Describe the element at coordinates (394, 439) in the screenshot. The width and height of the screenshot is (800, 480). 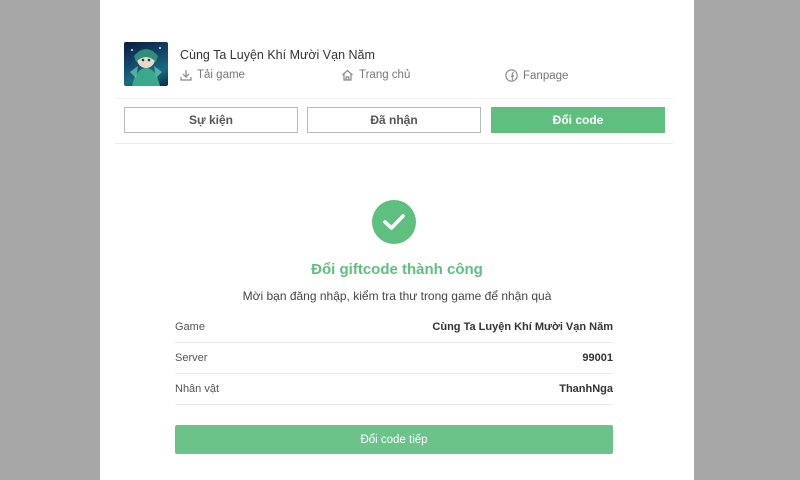
I see `redeem-another-code-button: Đổi code tiếp` at that location.